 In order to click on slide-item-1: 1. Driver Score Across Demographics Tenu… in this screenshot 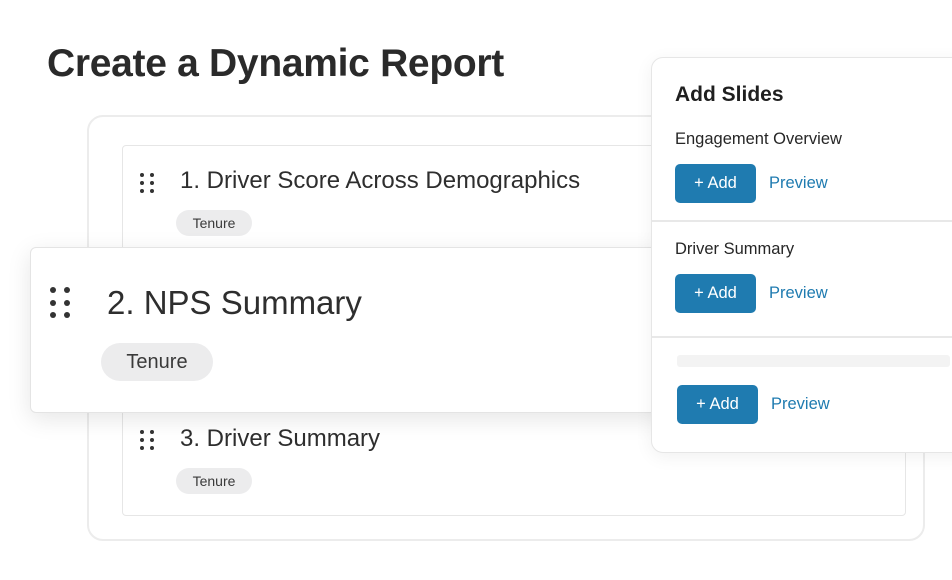, I will do `click(387, 195)`.